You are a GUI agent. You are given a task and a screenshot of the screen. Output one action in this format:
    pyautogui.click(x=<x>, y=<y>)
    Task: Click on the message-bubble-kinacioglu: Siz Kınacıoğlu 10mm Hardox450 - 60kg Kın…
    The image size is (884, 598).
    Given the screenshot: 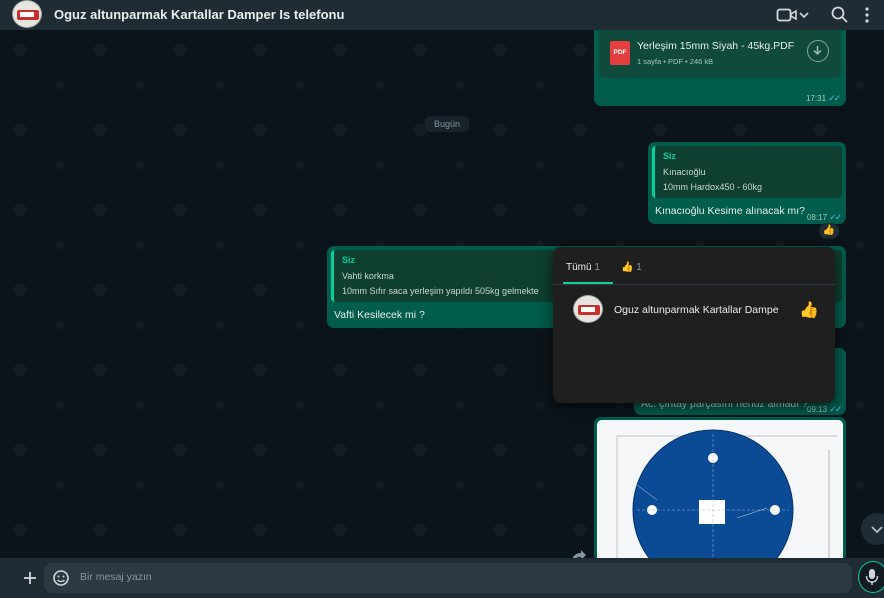 What is the action you would take?
    pyautogui.click(x=747, y=183)
    